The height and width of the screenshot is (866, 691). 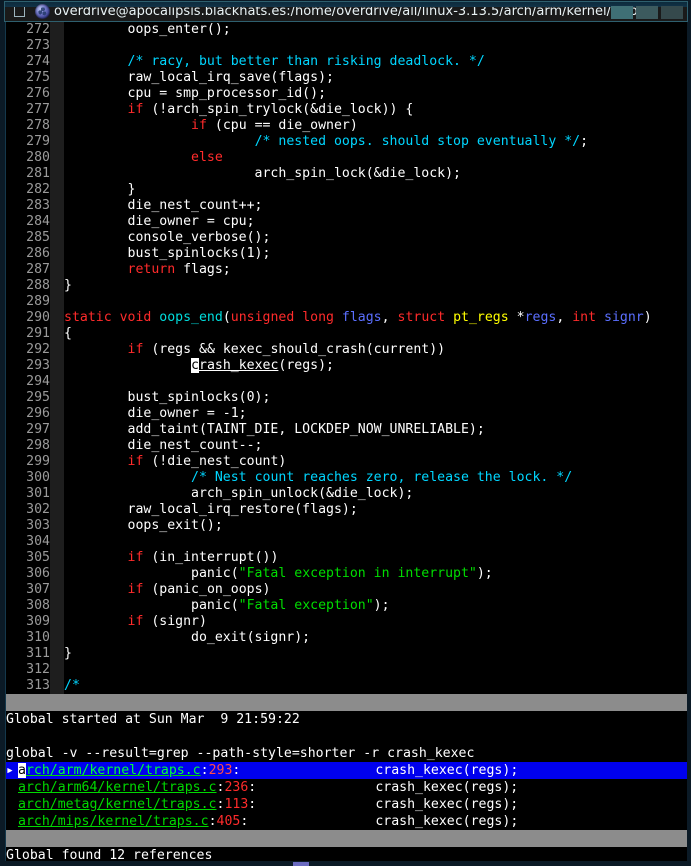 I want to click on code-line: 287 return flags;, so click(x=346, y=270).